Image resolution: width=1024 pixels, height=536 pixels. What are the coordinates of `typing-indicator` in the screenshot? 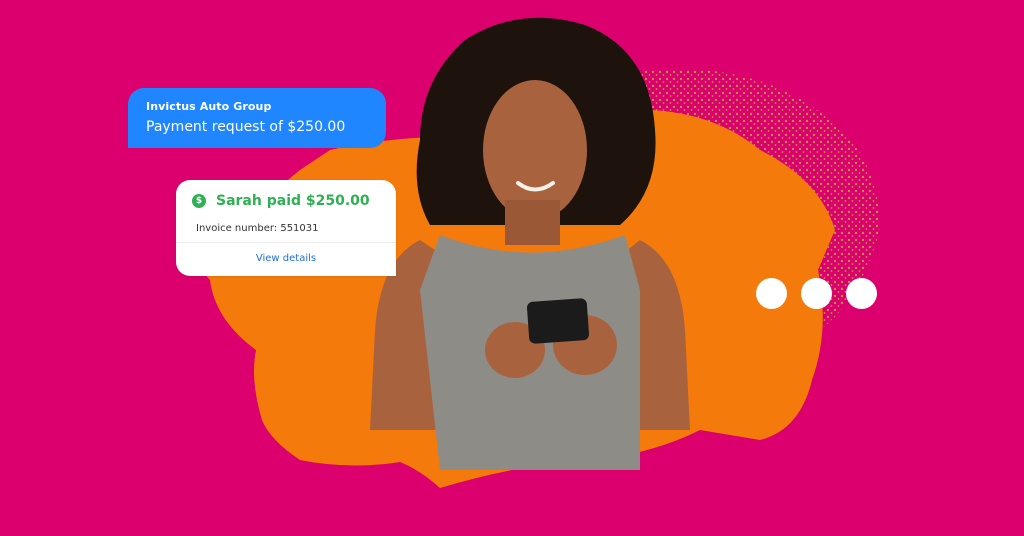 It's located at (816, 293).